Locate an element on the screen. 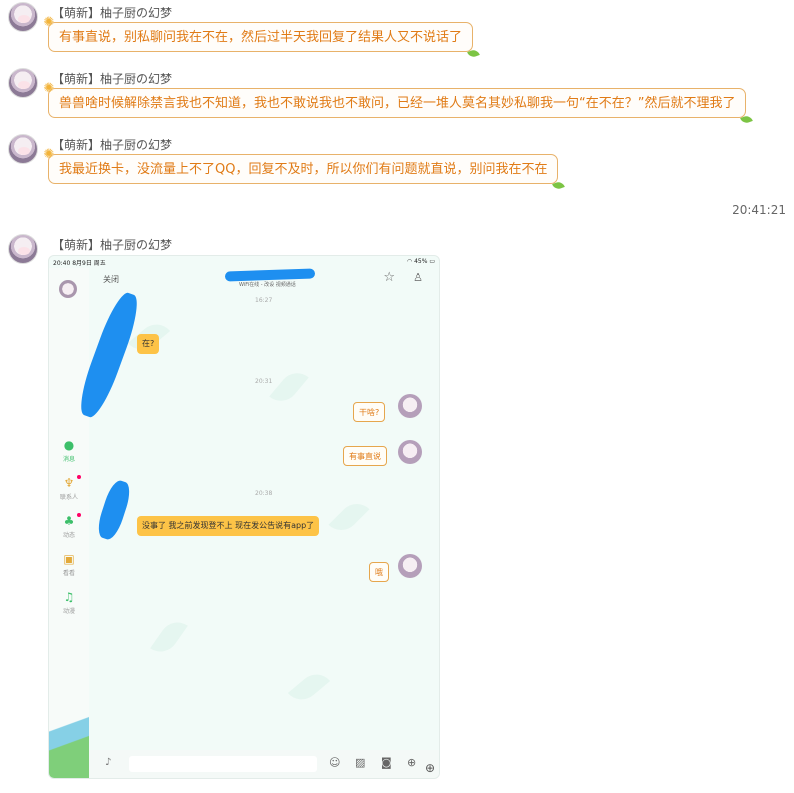 The width and height of the screenshot is (794, 793). redacted-title is located at coordinates (270, 275).